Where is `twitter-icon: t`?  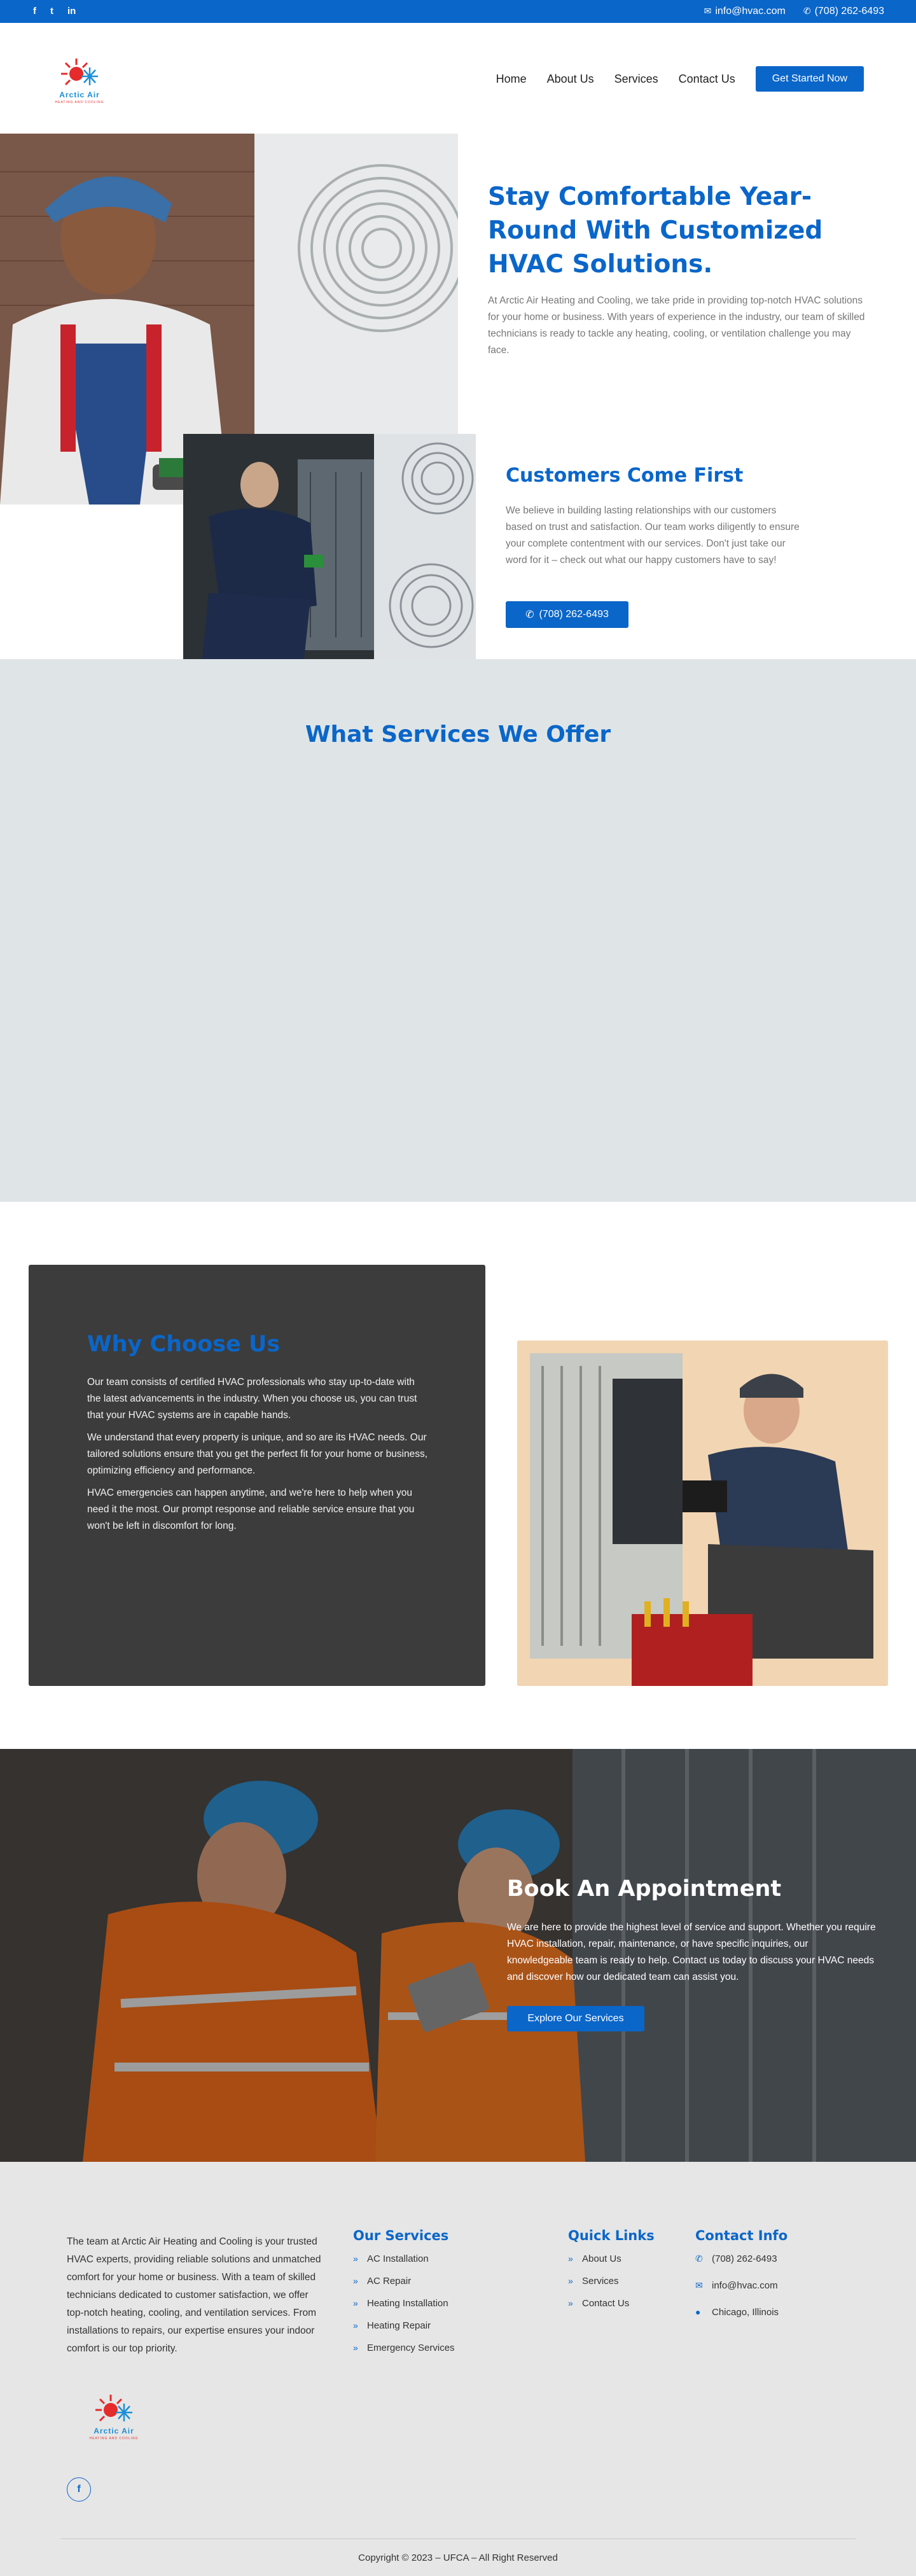
twitter-icon: t is located at coordinates (51, 11).